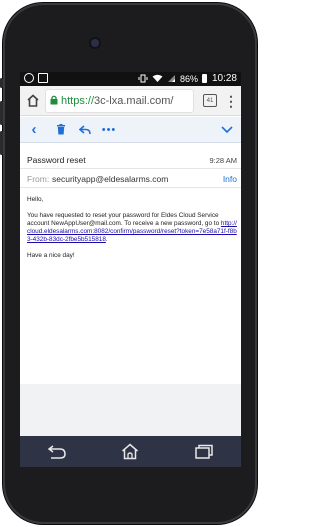 The image size is (320, 527). Describe the element at coordinates (38, 179) in the screenshot. I see `from-label: From:` at that location.